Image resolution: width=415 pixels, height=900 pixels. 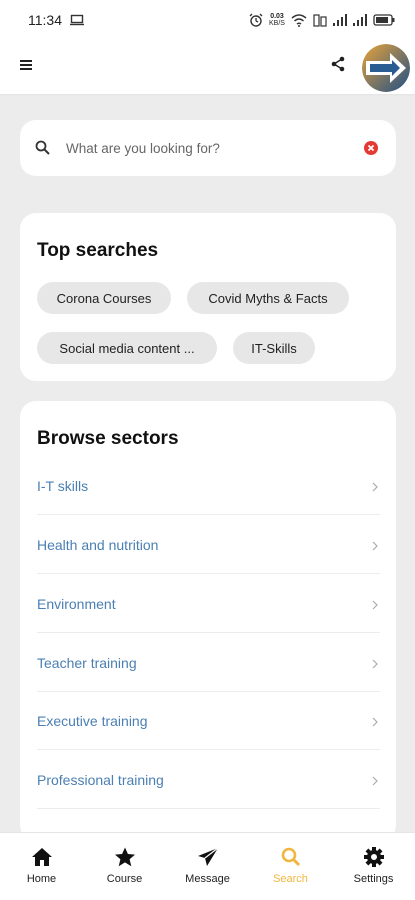 What do you see at coordinates (108, 438) in the screenshot?
I see `browse-sectors-title: Browse sectors` at bounding box center [108, 438].